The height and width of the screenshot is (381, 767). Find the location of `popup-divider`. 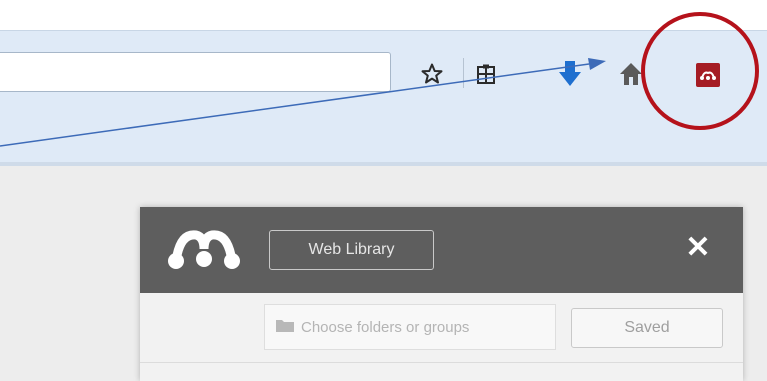

popup-divider is located at coordinates (441, 362).